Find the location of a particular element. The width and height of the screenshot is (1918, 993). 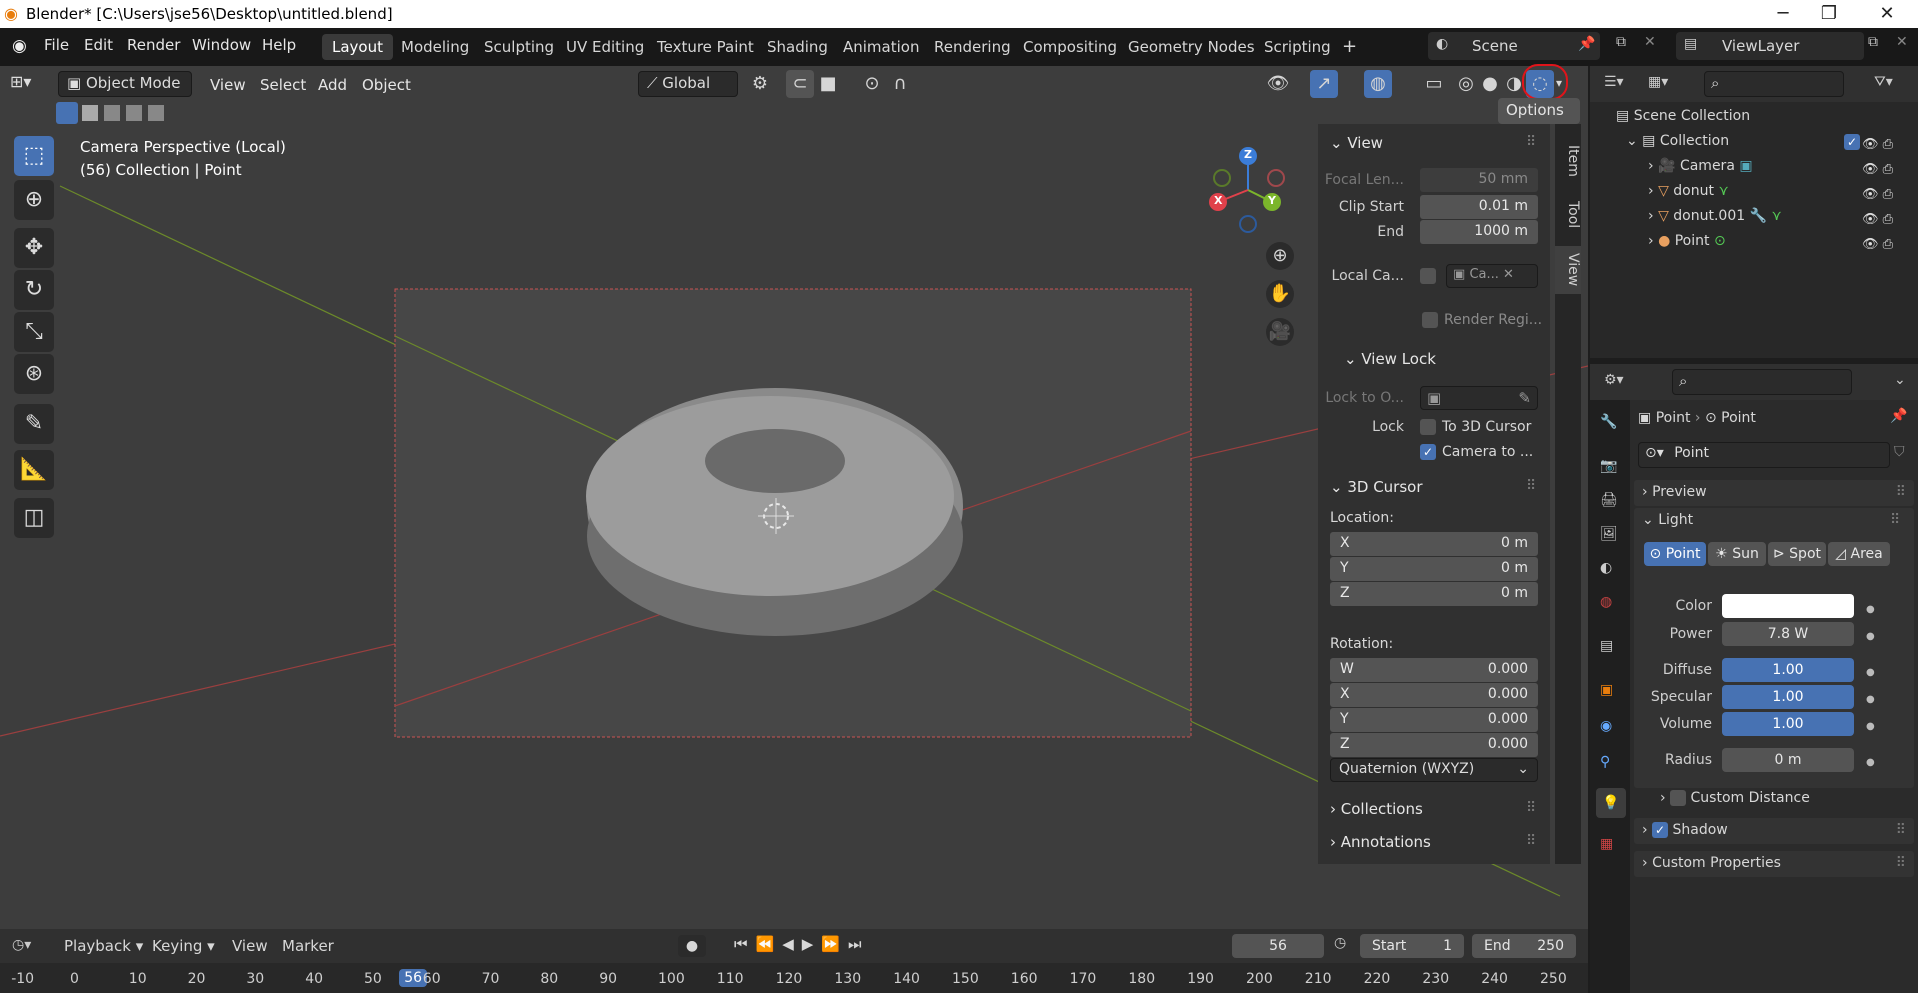

shading-dropdown-icon: ▾ is located at coordinates (1559, 83).